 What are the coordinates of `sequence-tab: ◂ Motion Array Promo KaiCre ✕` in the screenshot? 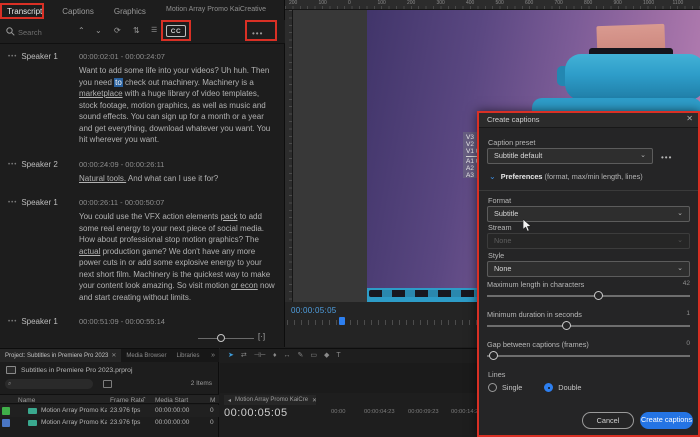 It's located at (270, 400).